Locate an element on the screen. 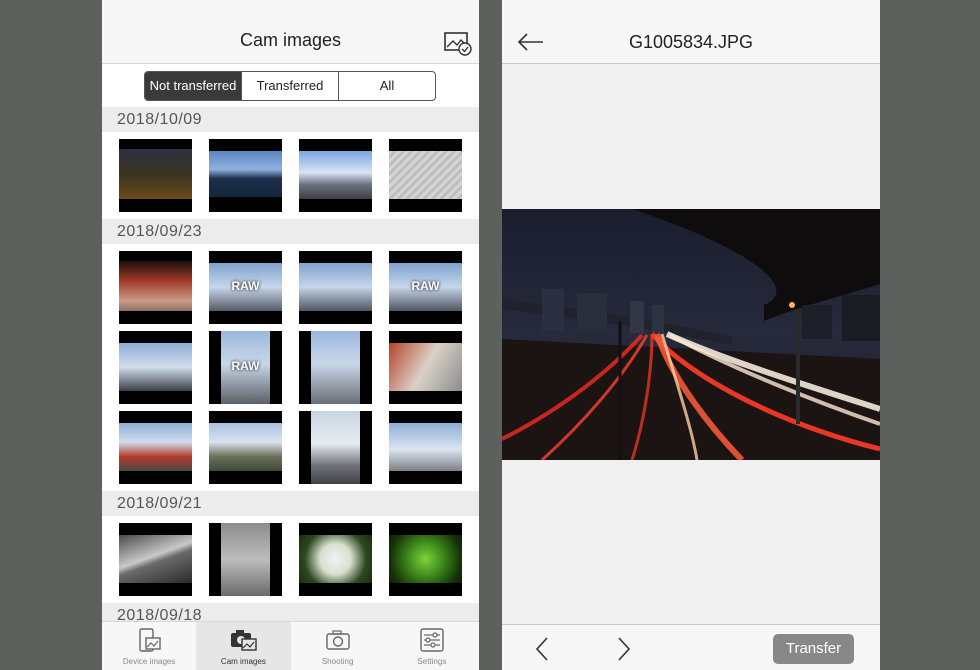 This screenshot has height=670, width=980. tab-all: All is located at coordinates (387, 86).